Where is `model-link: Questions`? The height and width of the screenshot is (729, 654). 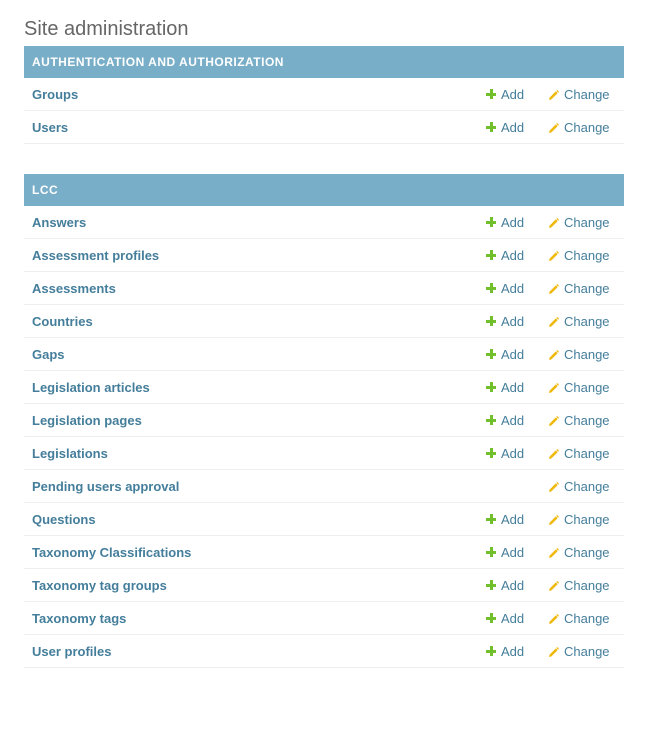 model-link: Questions is located at coordinates (255, 519).